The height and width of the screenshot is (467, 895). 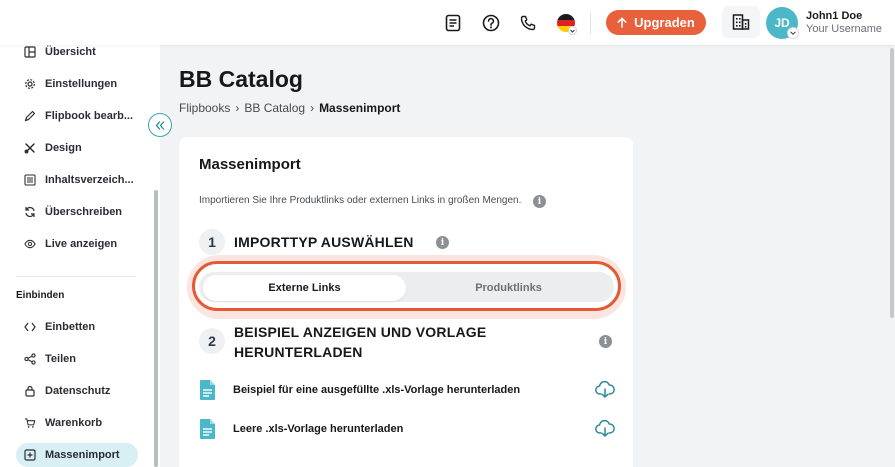 I want to click on arrow-up-icon, so click(x=622, y=22).